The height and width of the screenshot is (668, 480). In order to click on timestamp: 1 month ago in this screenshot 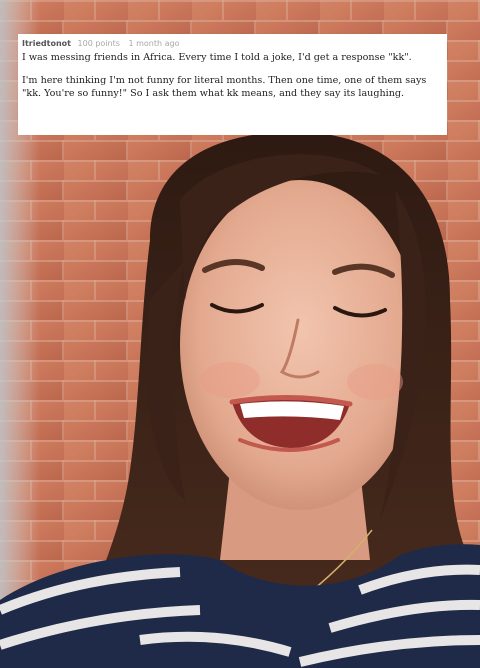, I will do `click(154, 43)`.